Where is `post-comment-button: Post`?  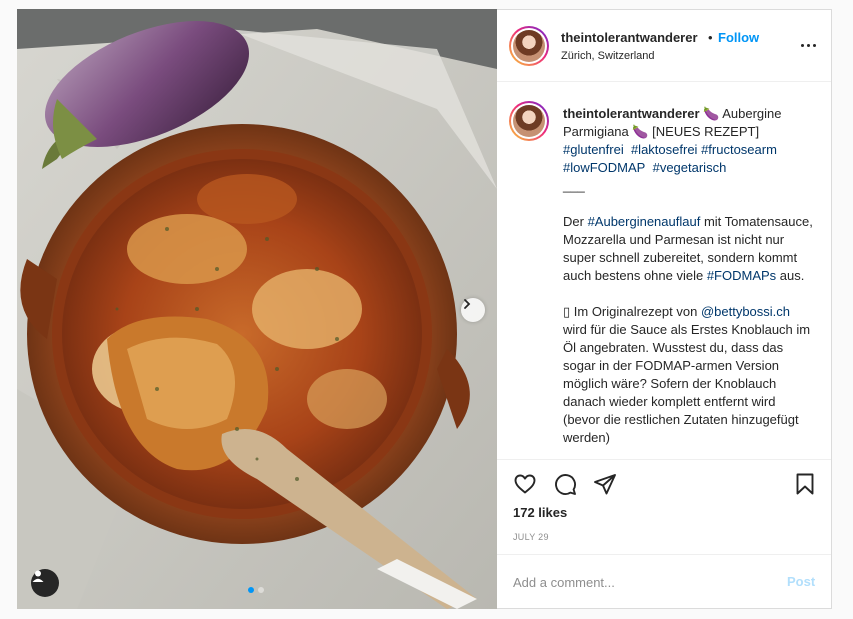 post-comment-button: Post is located at coordinates (801, 581).